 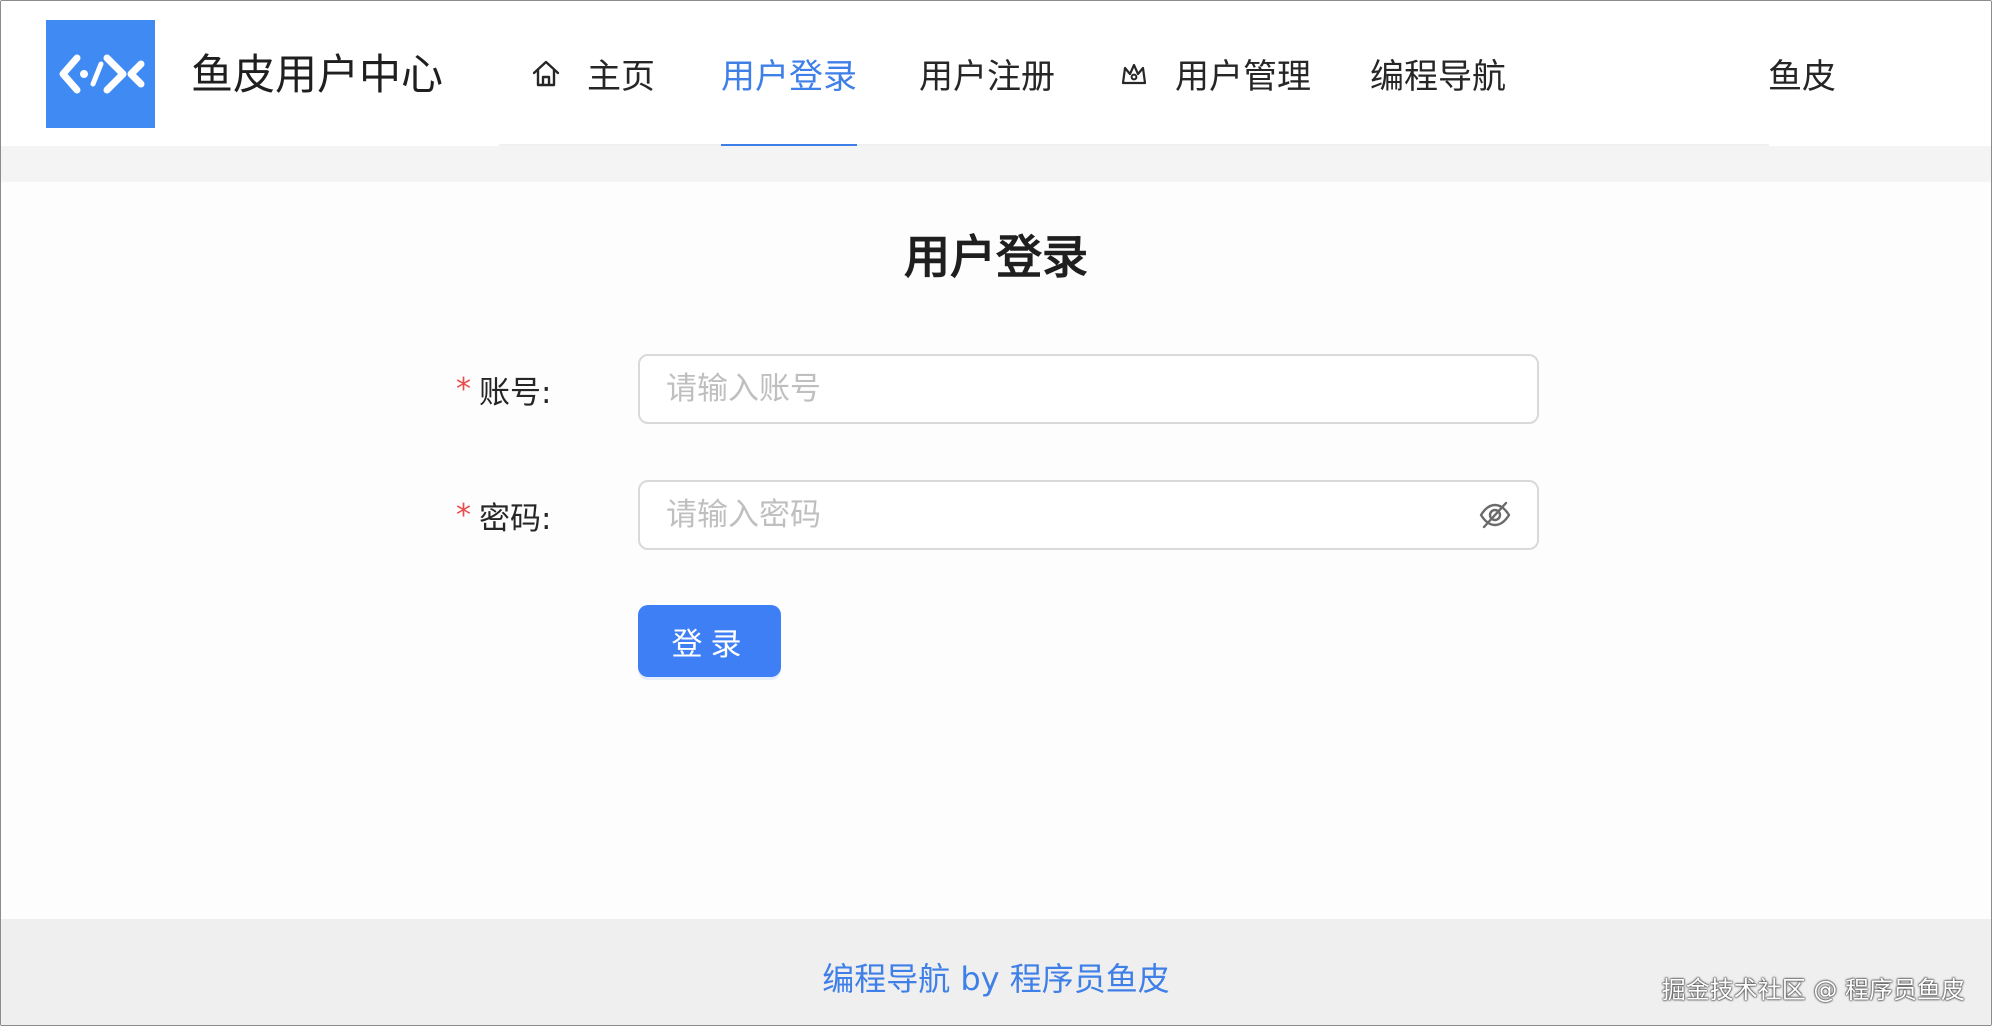 I want to click on footer: 编程导航 by 程序员鱼皮 掘金技术社区 @ 程序员鱼皮, so click(x=996, y=972).